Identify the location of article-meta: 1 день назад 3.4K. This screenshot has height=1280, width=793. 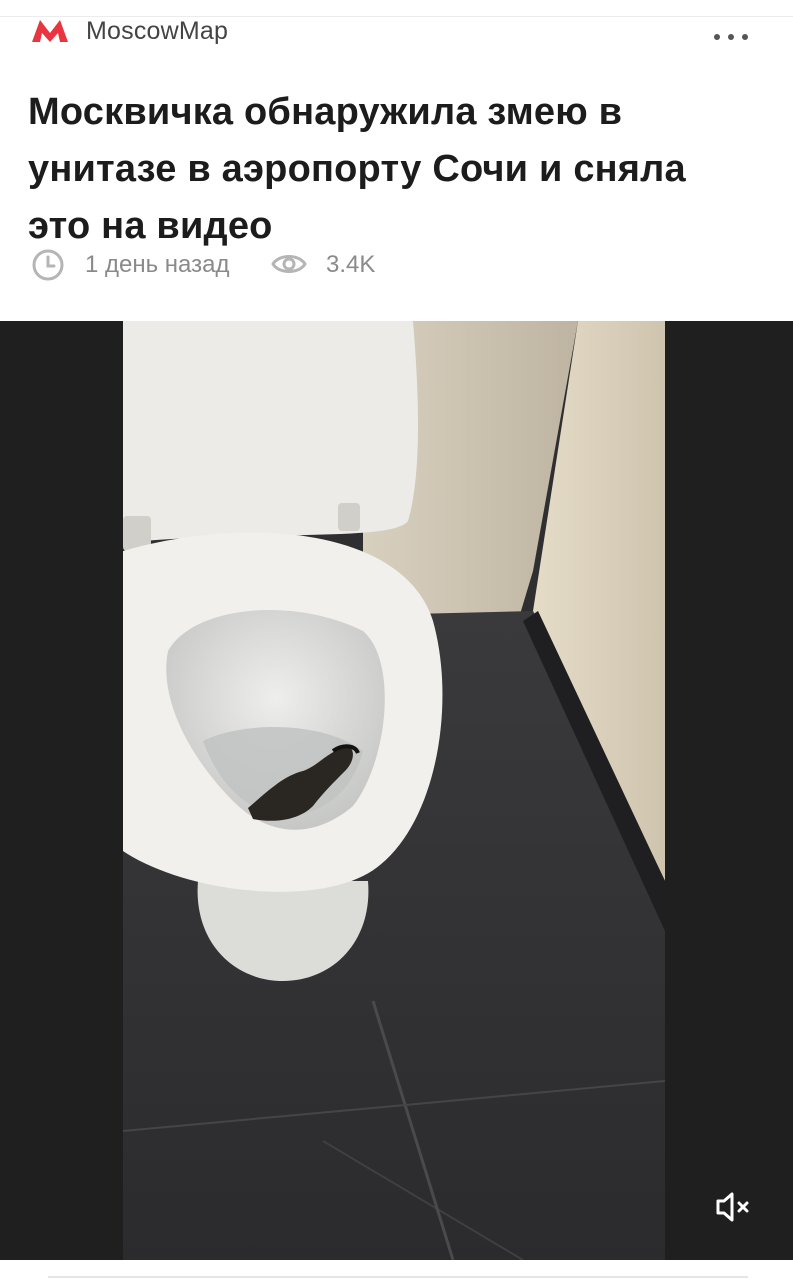
(278, 266).